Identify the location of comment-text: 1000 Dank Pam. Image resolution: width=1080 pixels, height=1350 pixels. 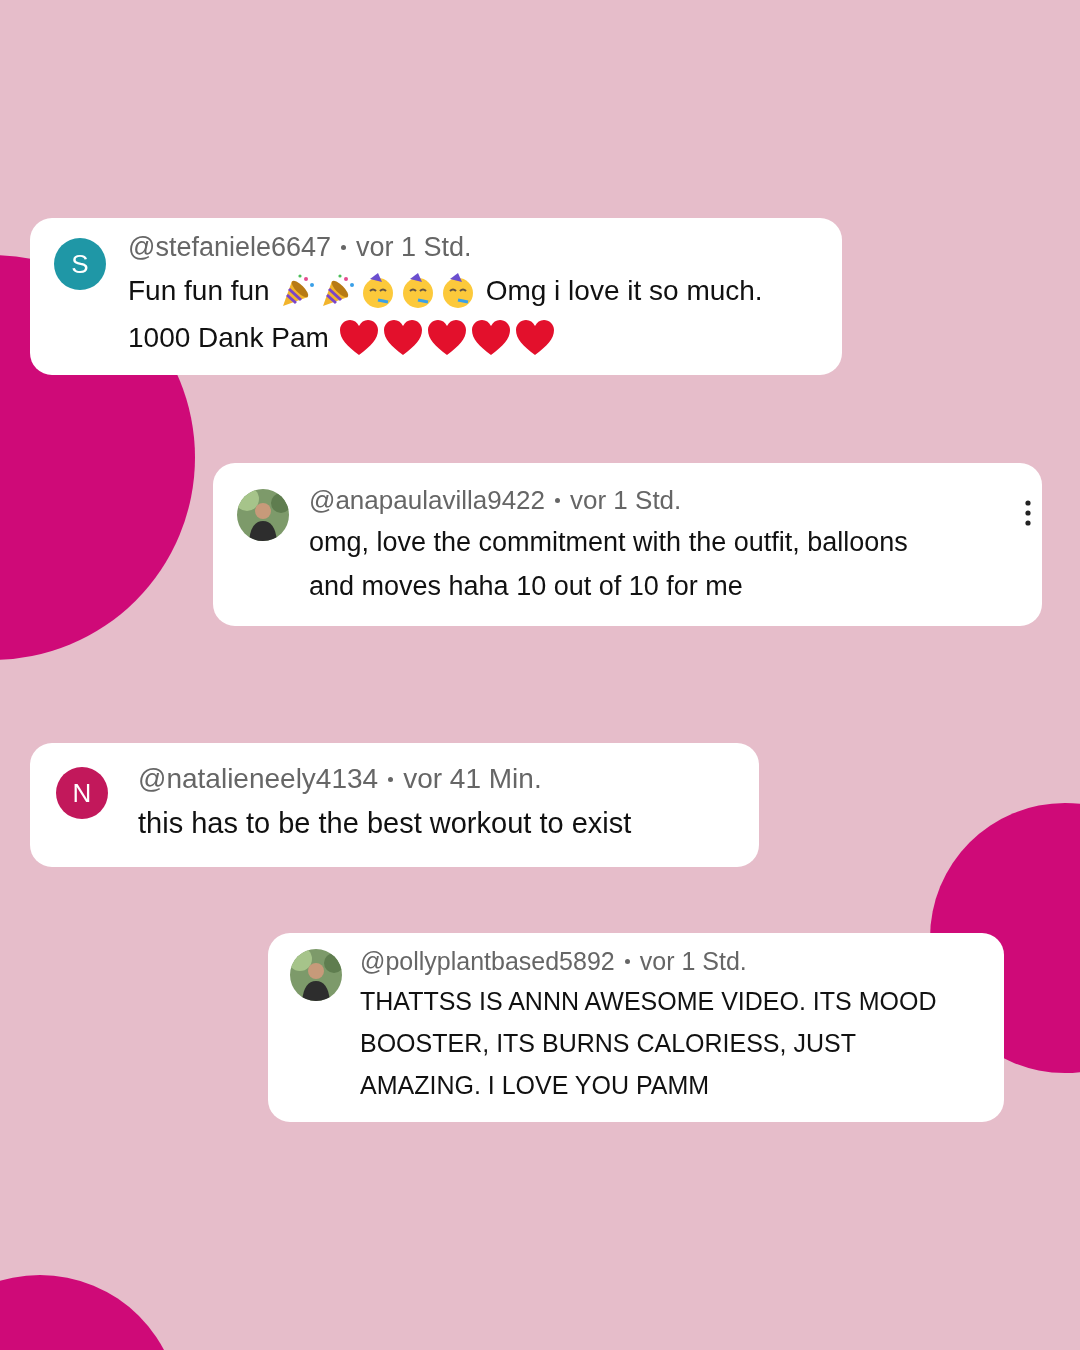
(228, 338).